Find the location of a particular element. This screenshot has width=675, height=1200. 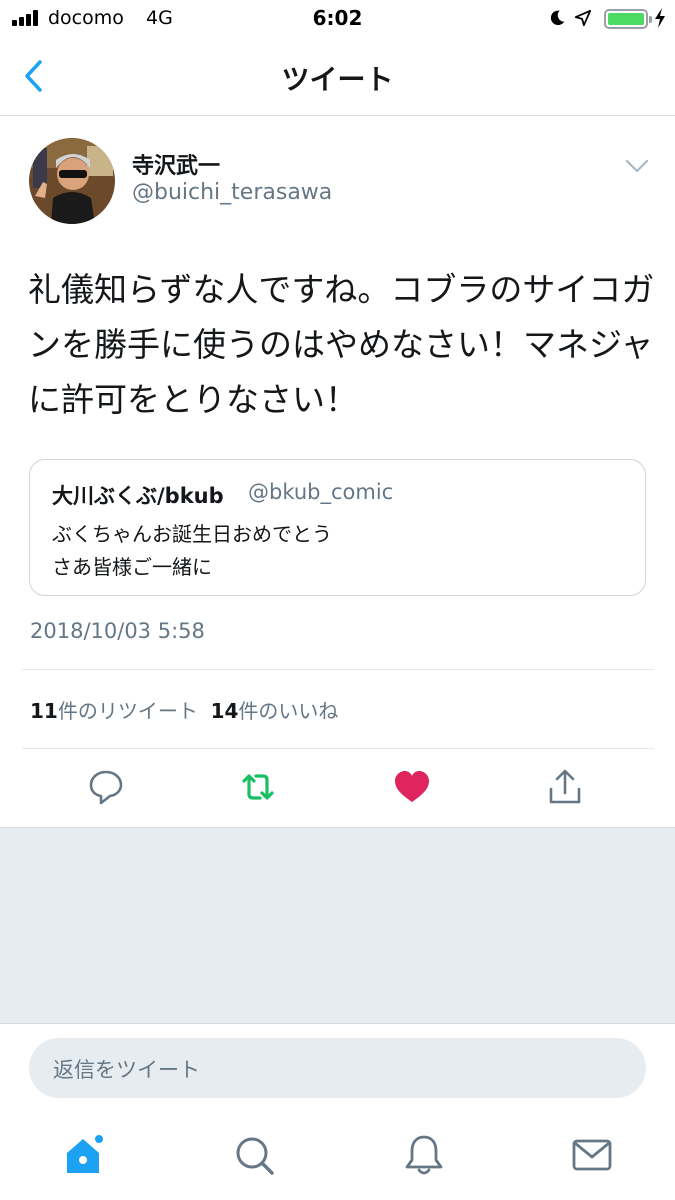

location-icon is located at coordinates (583, 18).